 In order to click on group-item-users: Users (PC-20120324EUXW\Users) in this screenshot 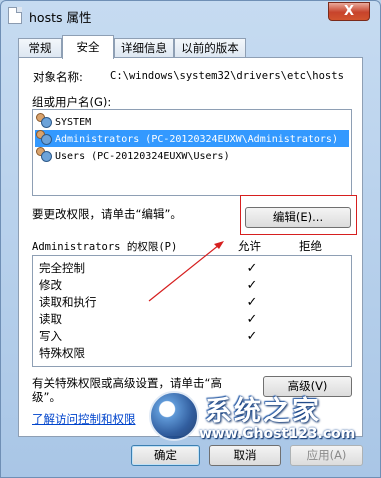, I will do `click(192, 155)`.